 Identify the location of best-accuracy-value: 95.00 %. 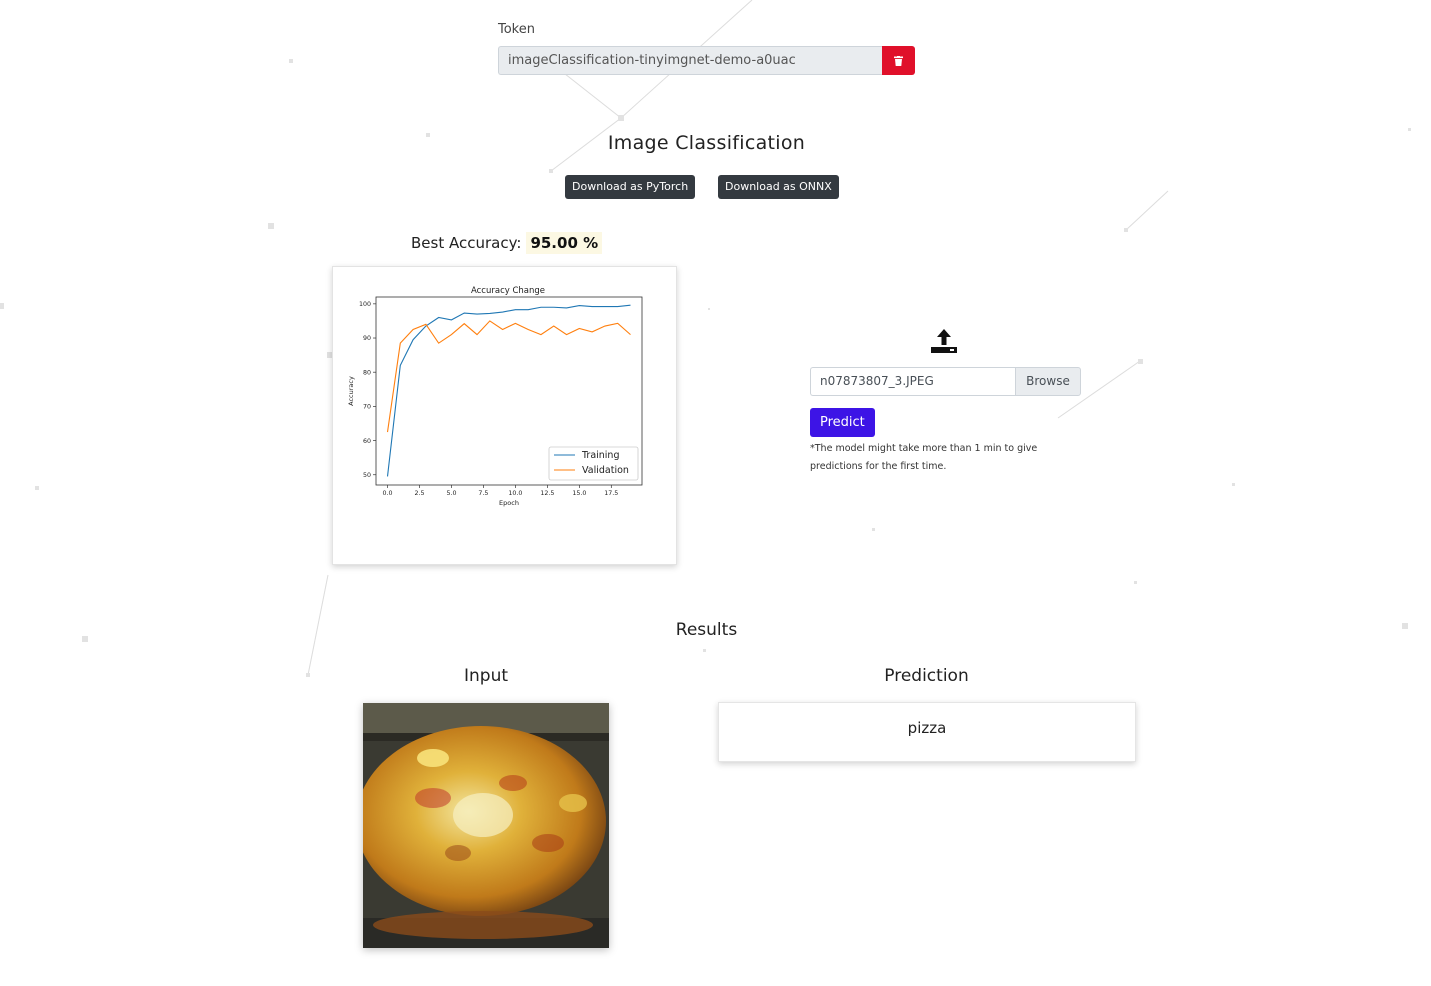
(564, 243).